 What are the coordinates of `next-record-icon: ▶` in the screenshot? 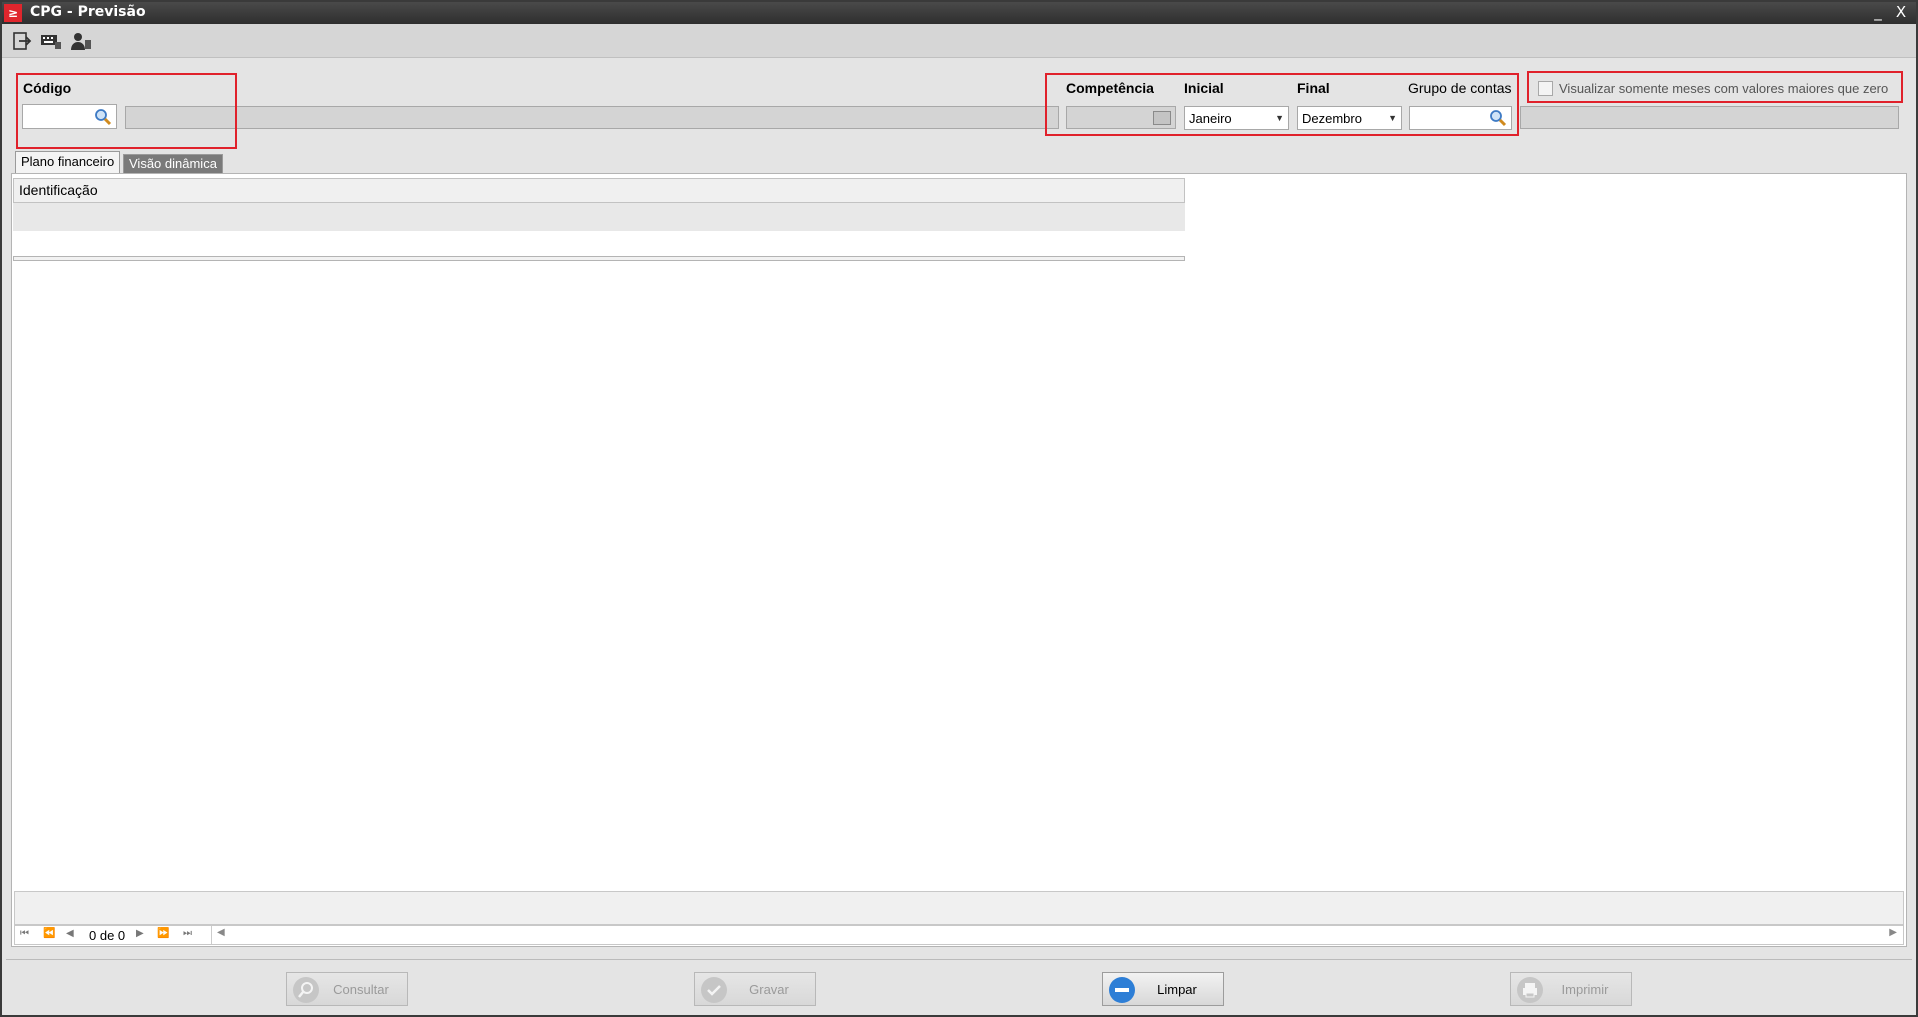 It's located at (140, 933).